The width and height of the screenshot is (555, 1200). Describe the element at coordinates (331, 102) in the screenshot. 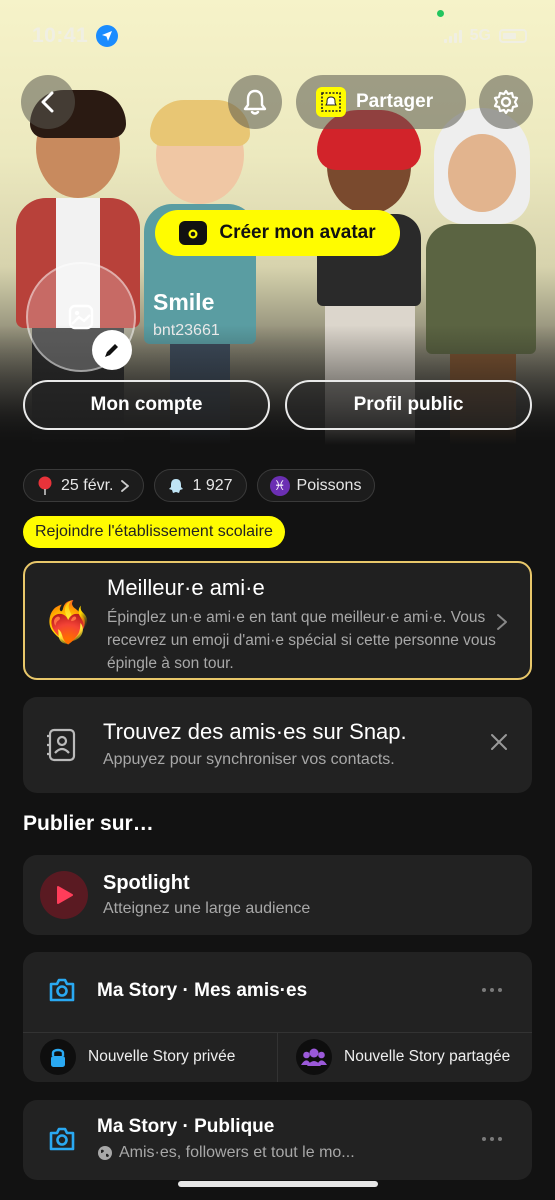

I see `snapcode-icon` at that location.